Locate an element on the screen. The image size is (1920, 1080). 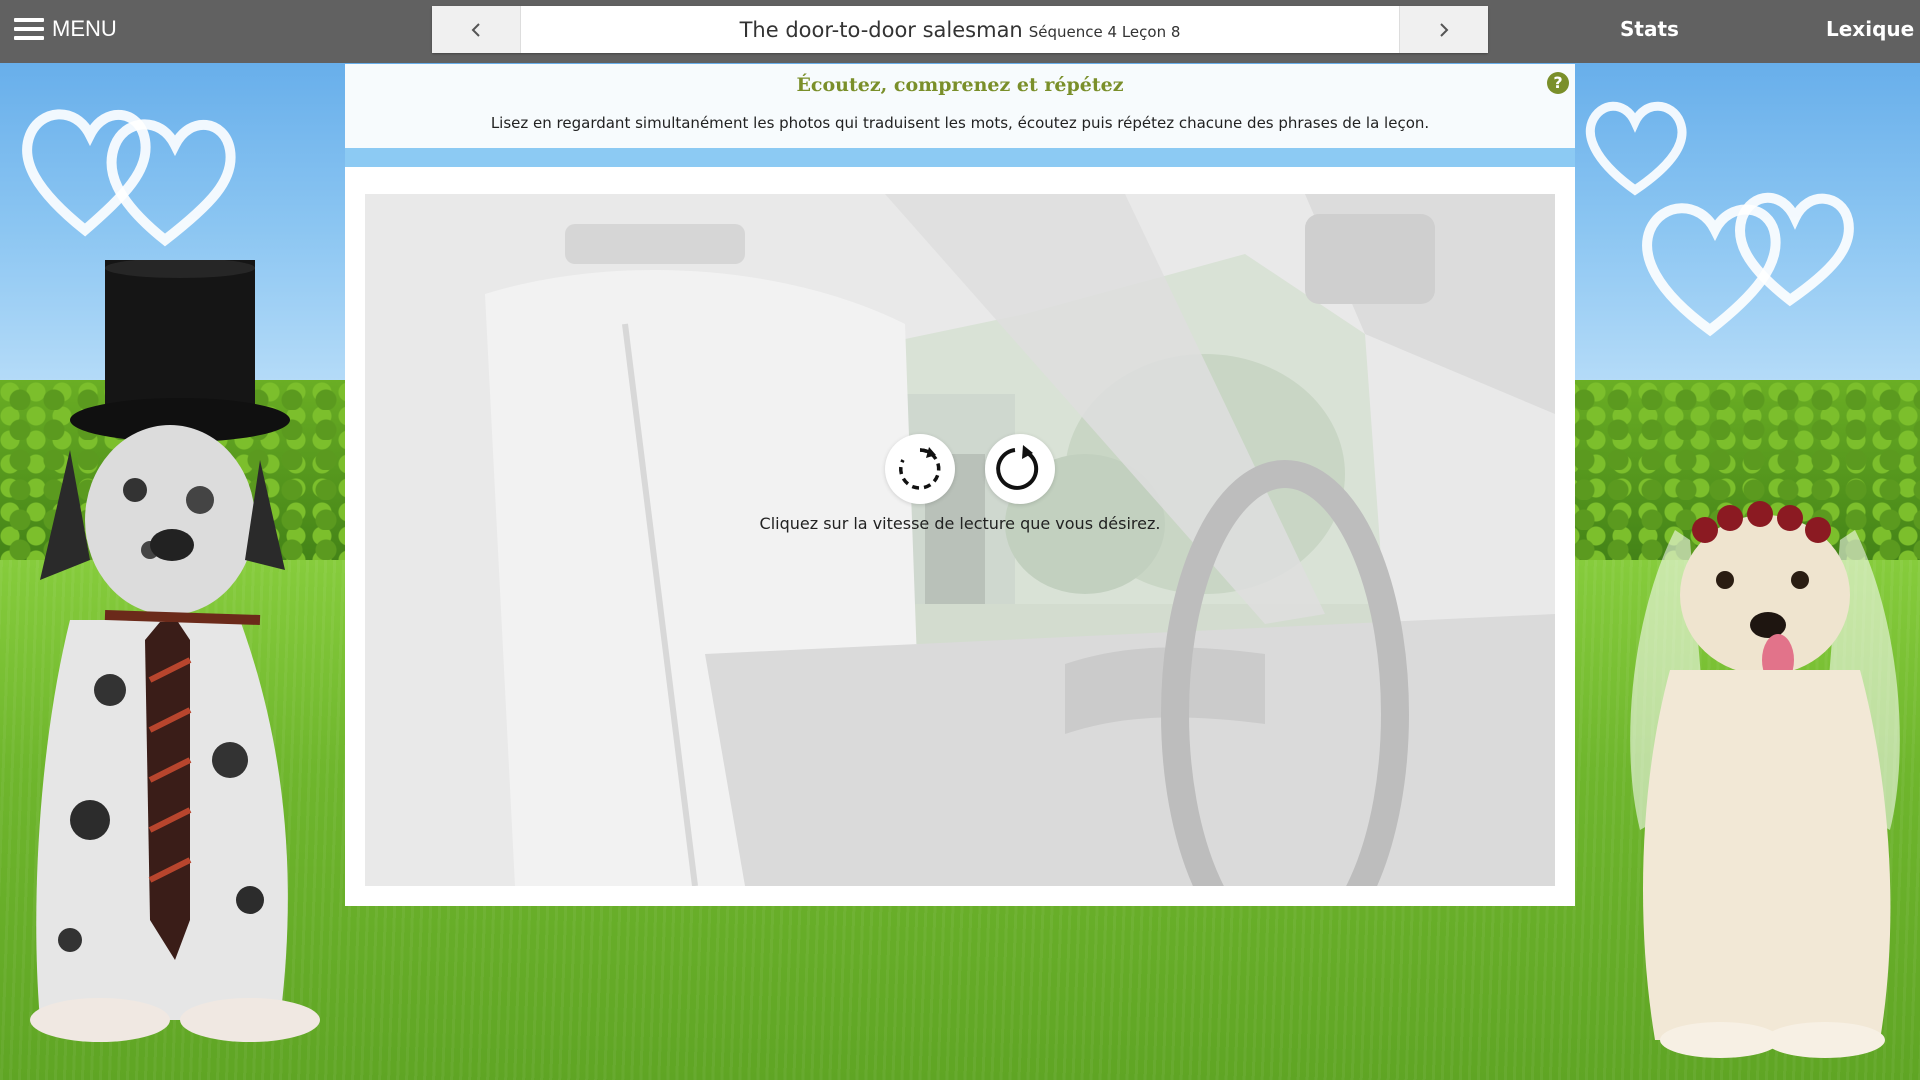
help-icon: ? is located at coordinates (1558, 83).